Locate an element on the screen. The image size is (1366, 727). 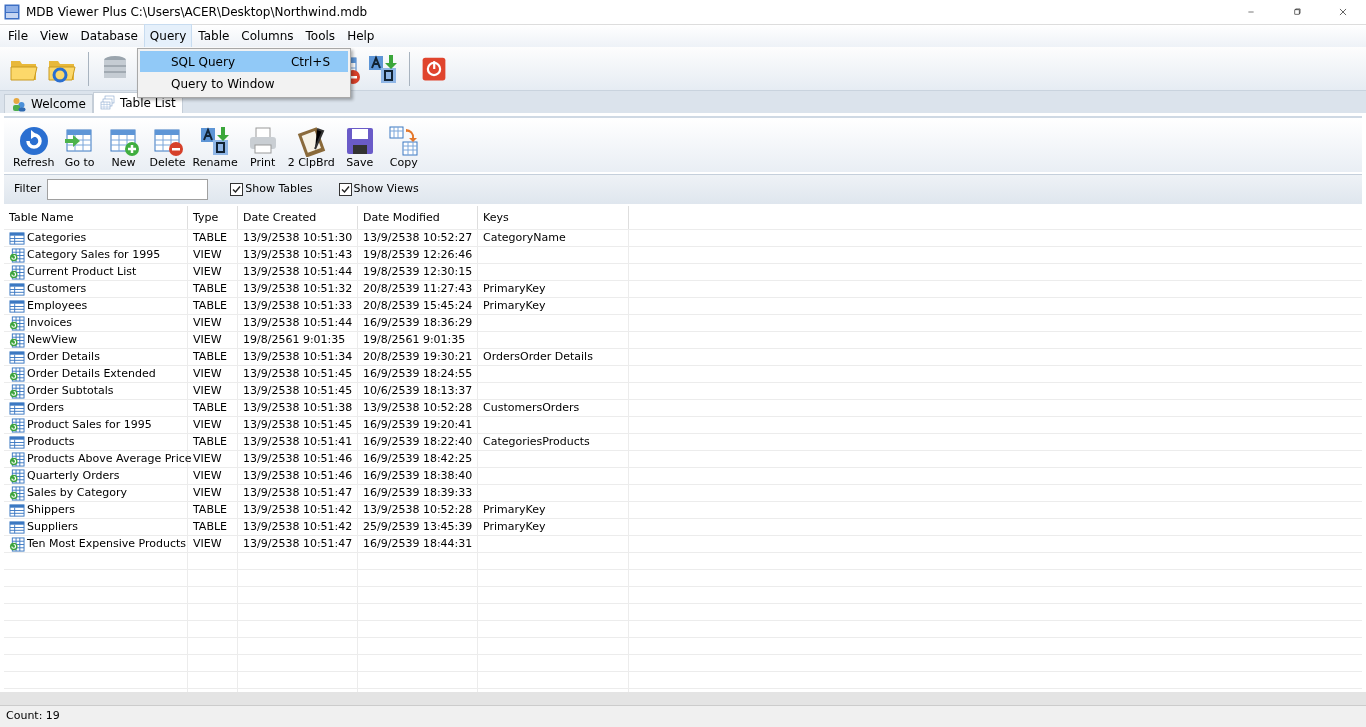
table-cell: 13/9/2538 10:51:41 is located at coordinates (298, 442).